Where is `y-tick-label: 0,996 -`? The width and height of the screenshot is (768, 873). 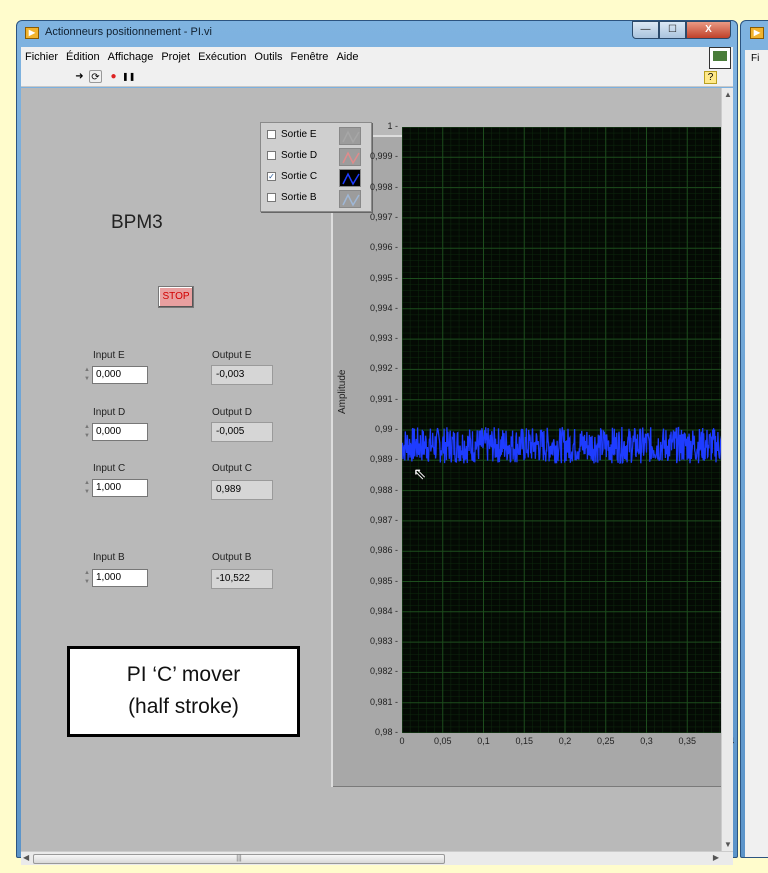
y-tick-label: 0,996 - is located at coordinates (383, 247).